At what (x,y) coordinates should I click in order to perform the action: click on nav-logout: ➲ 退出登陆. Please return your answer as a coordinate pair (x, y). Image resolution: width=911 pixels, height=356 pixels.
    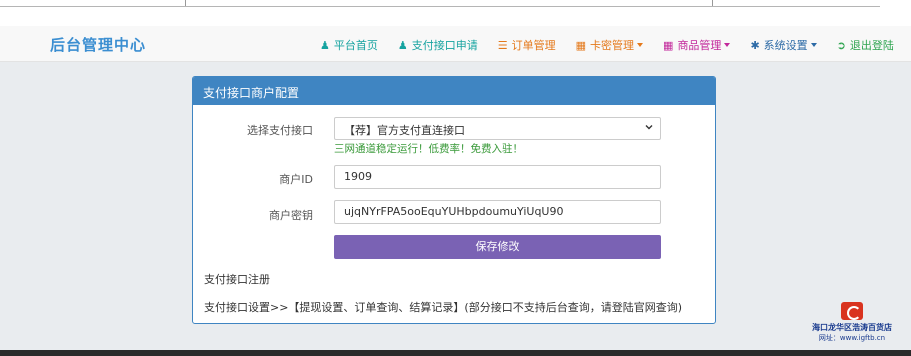
    Looking at the image, I should click on (865, 45).